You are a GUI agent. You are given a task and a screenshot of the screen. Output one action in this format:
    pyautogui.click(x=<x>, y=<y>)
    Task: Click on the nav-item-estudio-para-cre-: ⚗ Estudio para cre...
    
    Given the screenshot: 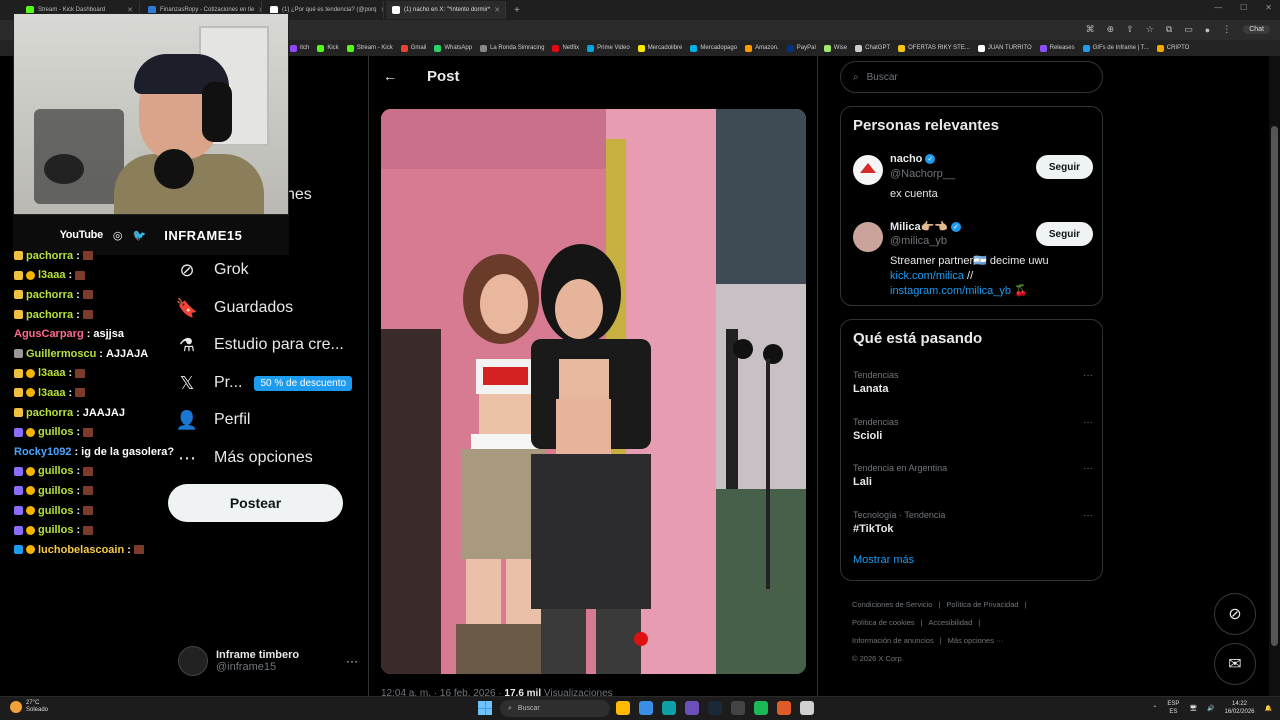 What is the action you would take?
    pyautogui.click(x=260, y=345)
    